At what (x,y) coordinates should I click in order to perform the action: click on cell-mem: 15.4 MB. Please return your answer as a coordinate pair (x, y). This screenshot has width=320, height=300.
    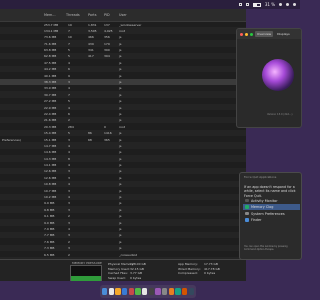
    Looking at the image, I should click on (50, 133).